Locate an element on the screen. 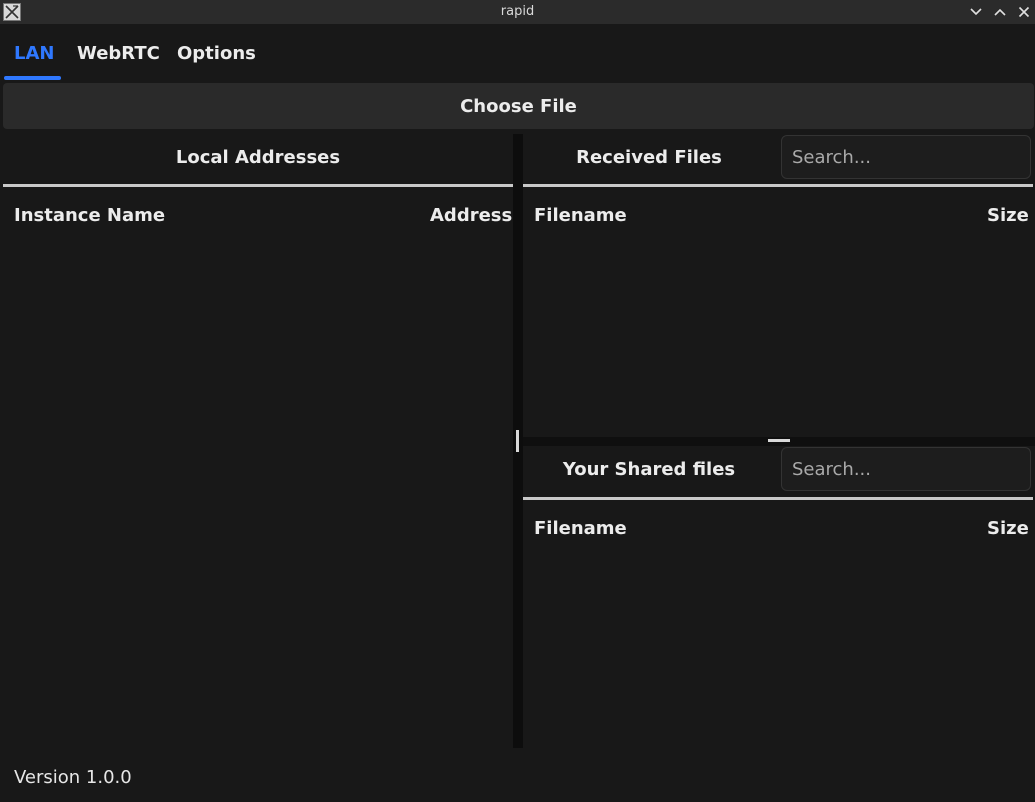  received-files-search-input is located at coordinates (906, 157).